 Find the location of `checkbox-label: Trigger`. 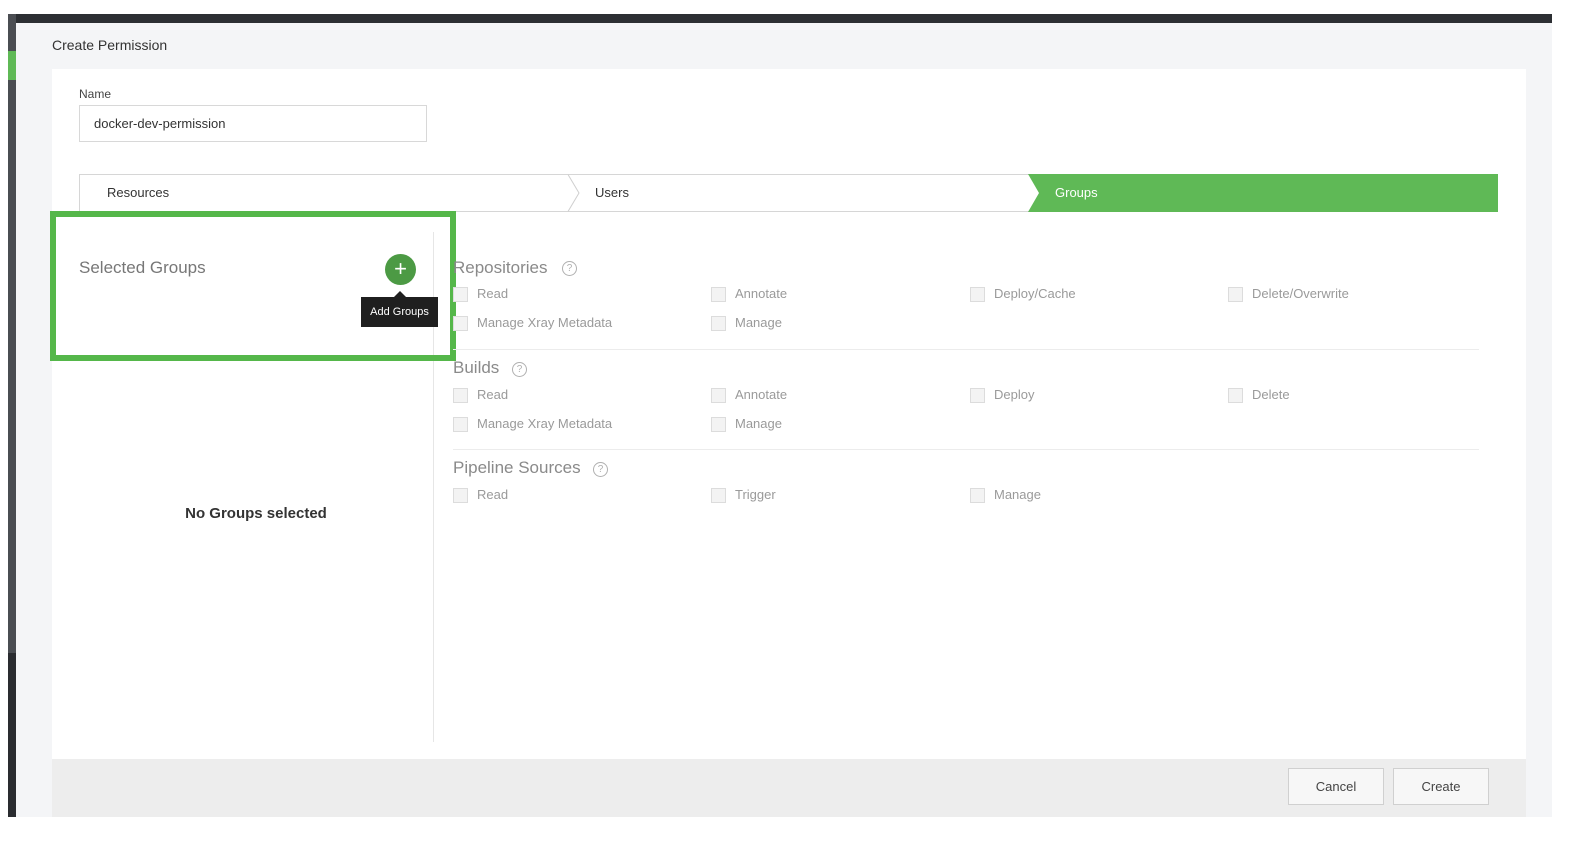

checkbox-label: Trigger is located at coordinates (755, 494).